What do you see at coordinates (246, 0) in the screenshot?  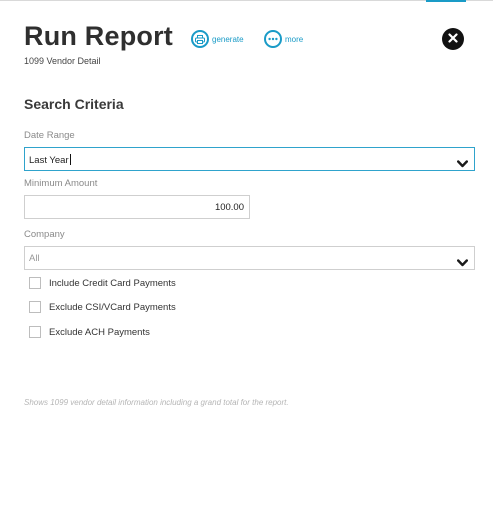 I see `top-divider` at bounding box center [246, 0].